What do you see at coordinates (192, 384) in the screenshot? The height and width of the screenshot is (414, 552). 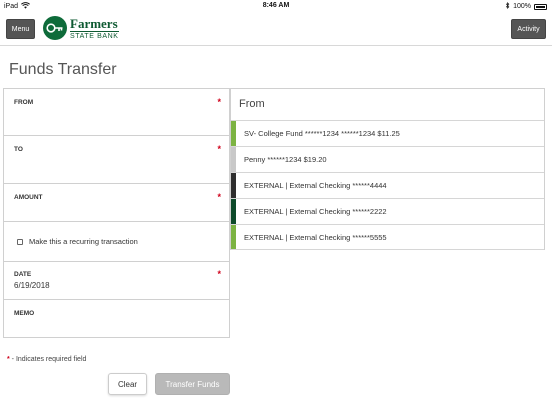 I see `transfer-funds-button: Transfer Funds` at bounding box center [192, 384].